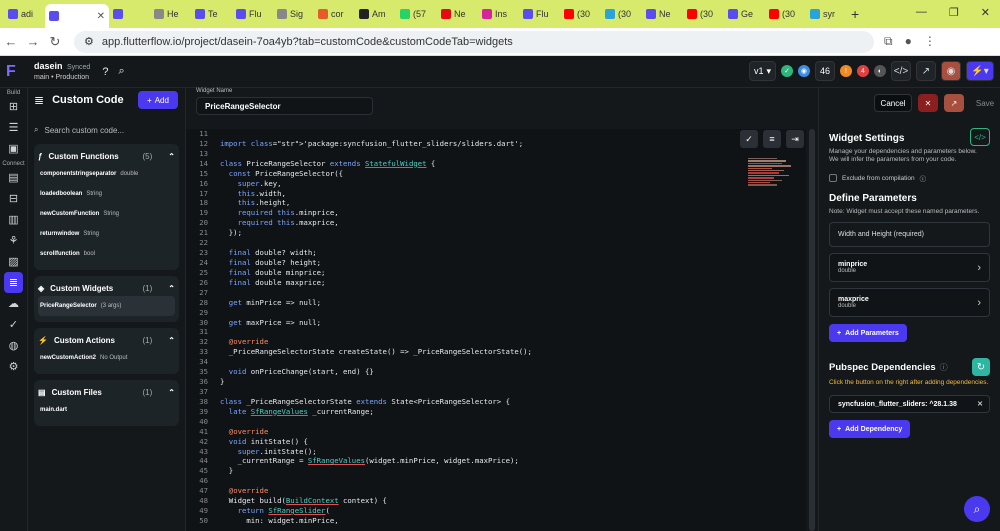  I want to click on code-line: 15 const PriceRangeSelector({, so click(496, 174).